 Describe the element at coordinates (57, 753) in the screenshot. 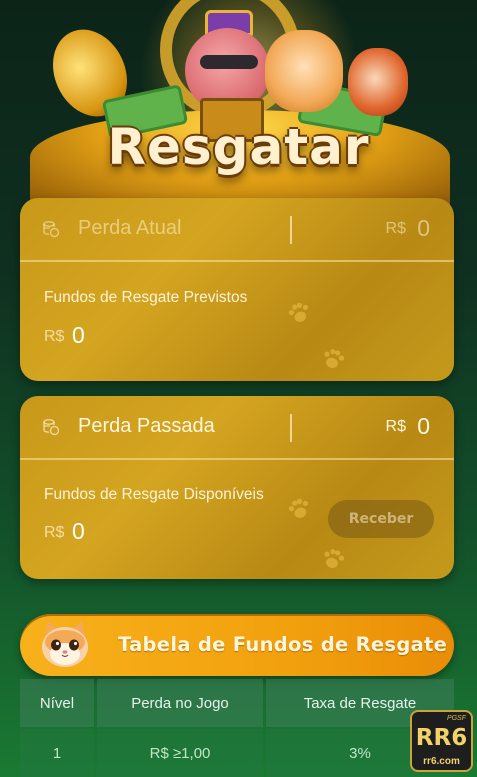

I see `cell-level: 1` at that location.